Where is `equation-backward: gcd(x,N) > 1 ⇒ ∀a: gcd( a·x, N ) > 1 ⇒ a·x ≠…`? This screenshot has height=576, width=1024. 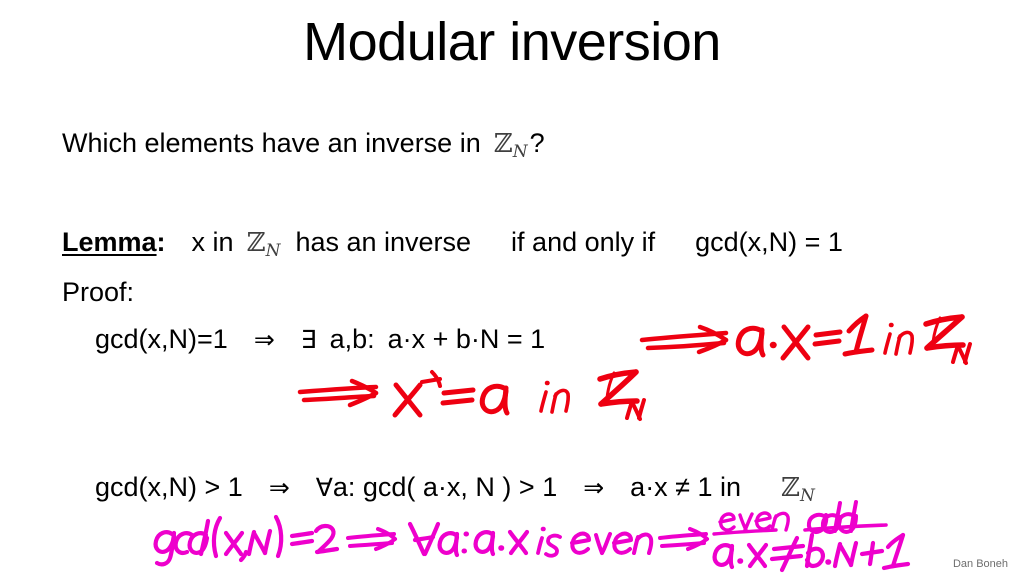
equation-backward: gcd(x,N) > 1 ⇒ ∀a: gcd( a·x, N ) > 1 ⇒ a·x ≠… is located at coordinates (456, 491).